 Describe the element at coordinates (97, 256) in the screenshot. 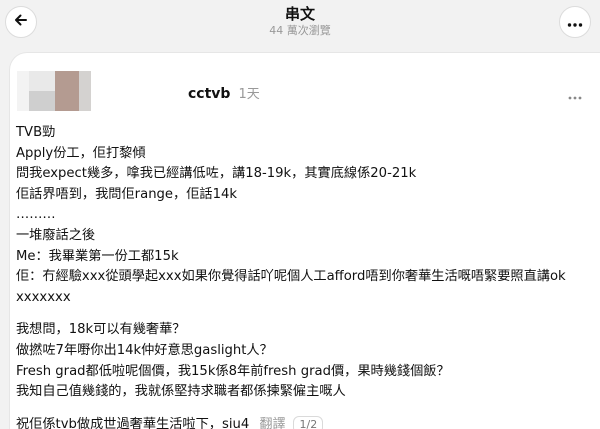

I see `post-line: Me：我畢業第一份工都15k` at that location.